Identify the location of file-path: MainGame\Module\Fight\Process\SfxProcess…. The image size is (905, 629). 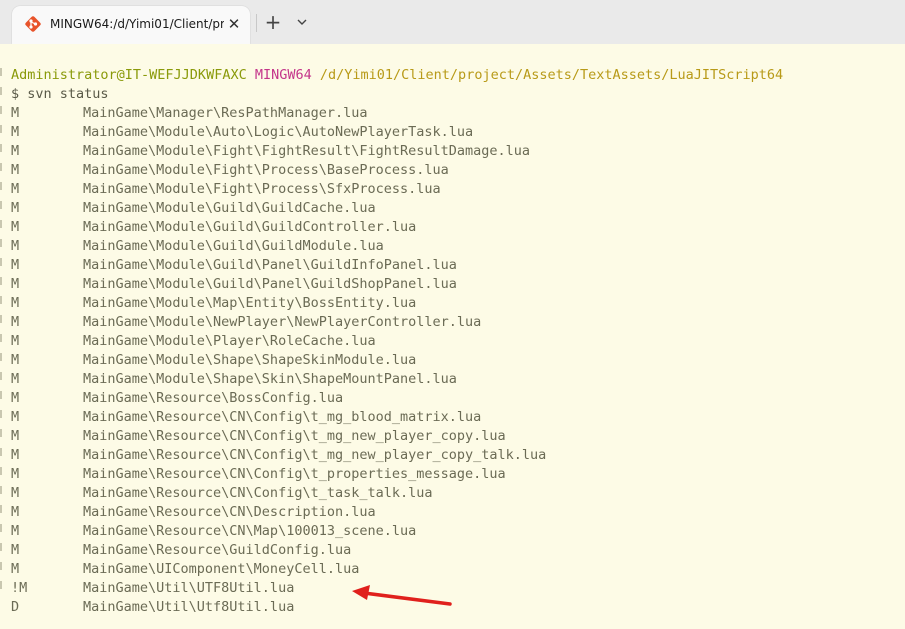
(262, 189).